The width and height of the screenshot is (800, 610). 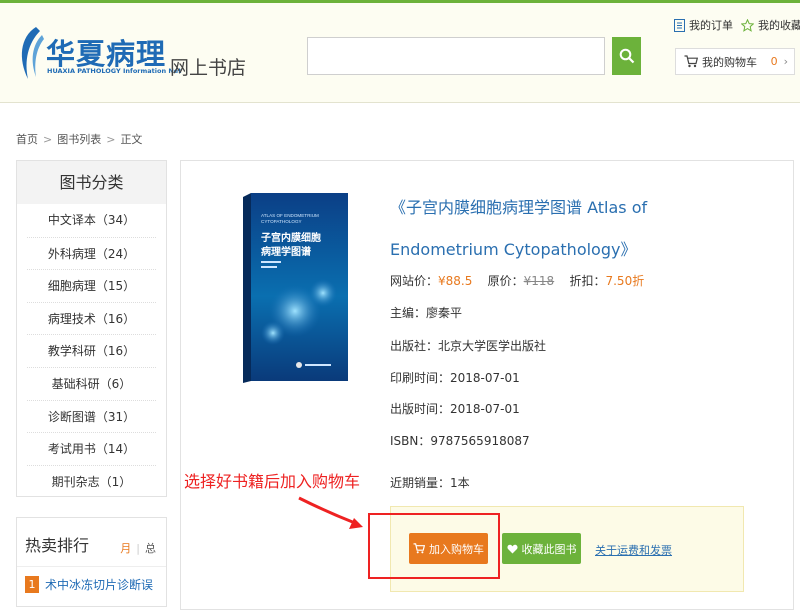 What do you see at coordinates (91, 350) in the screenshot?
I see `category-item: 教学科研（16）` at bounding box center [91, 350].